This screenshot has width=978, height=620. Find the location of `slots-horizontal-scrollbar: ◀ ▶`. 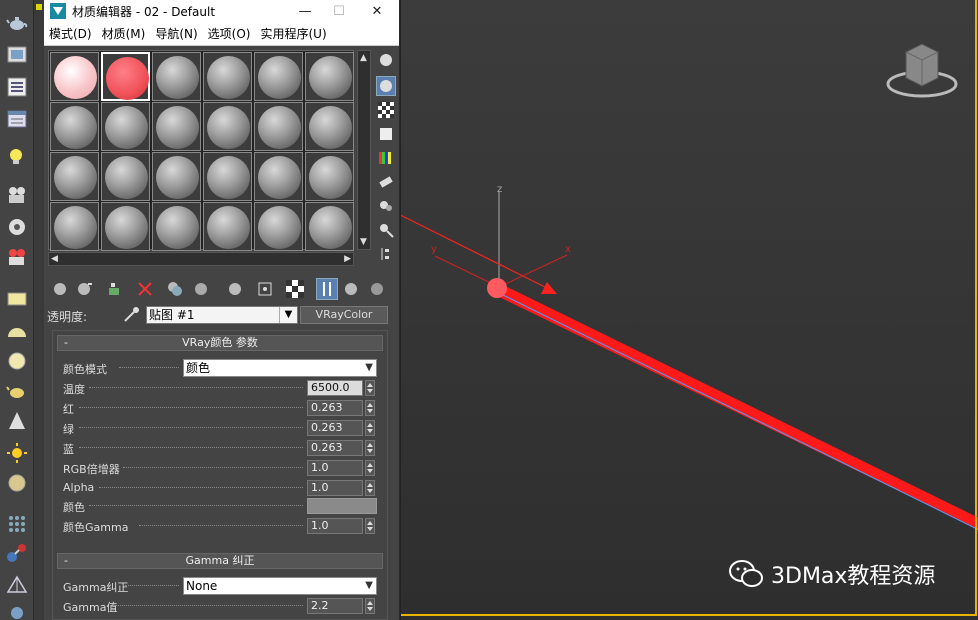

slots-horizontal-scrollbar: ◀ ▶ is located at coordinates (201, 259).